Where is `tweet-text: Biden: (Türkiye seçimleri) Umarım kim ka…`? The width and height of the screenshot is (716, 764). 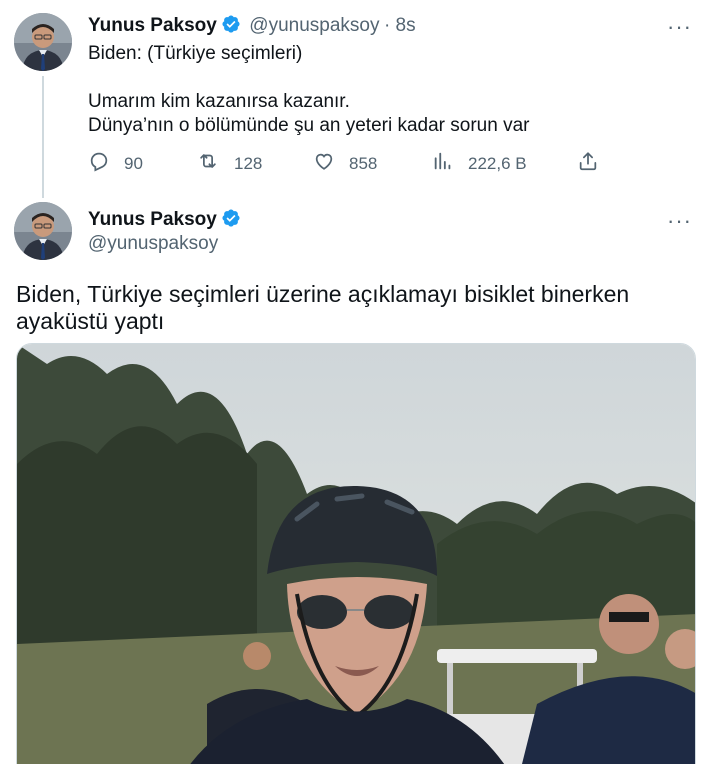 tweet-text: Biden: (Türkiye seçimleri) Umarım kim ka… is located at coordinates (308, 90).